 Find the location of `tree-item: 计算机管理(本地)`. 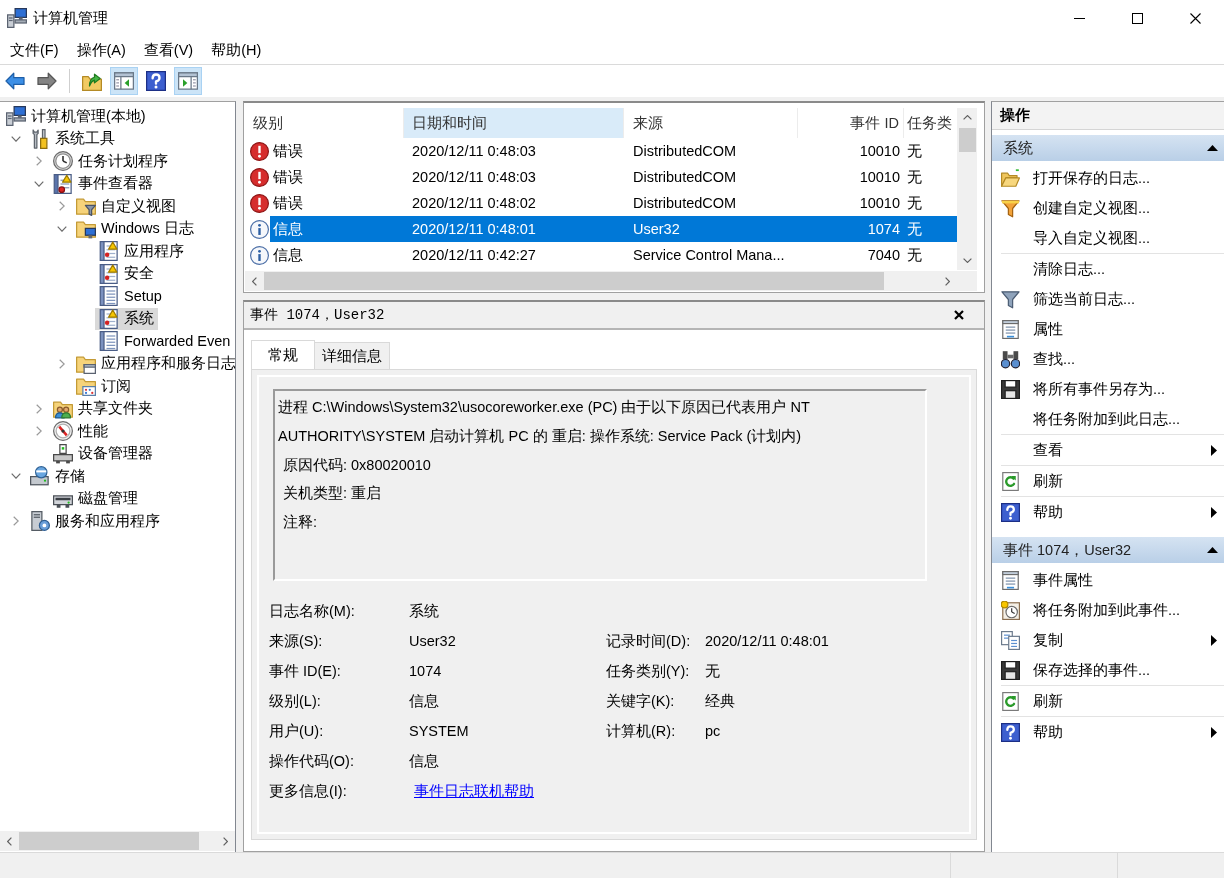

tree-item: 计算机管理(本地) is located at coordinates (76, 116).